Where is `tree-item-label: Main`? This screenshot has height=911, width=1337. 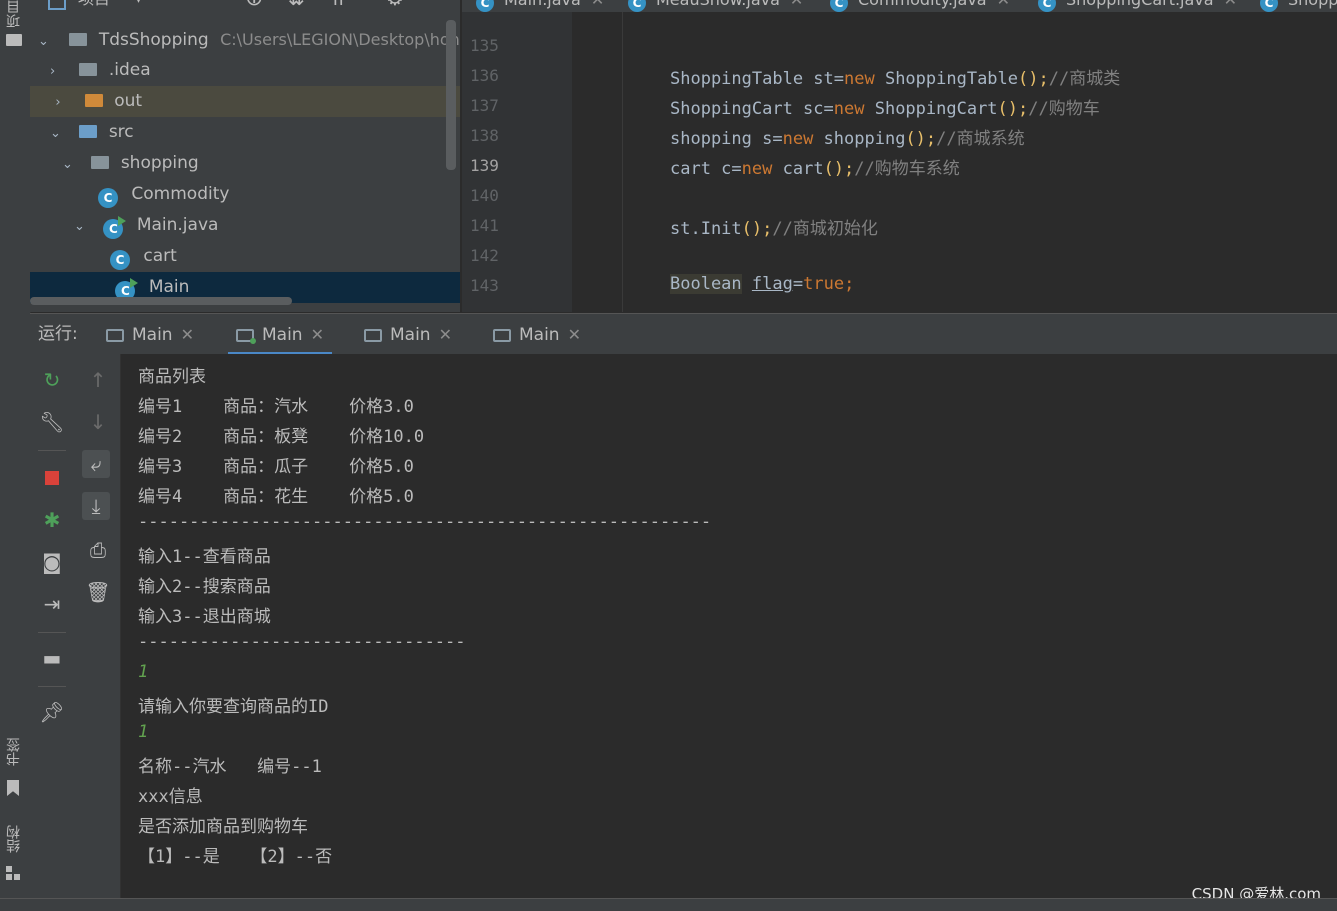
tree-item-label: Main is located at coordinates (169, 287).